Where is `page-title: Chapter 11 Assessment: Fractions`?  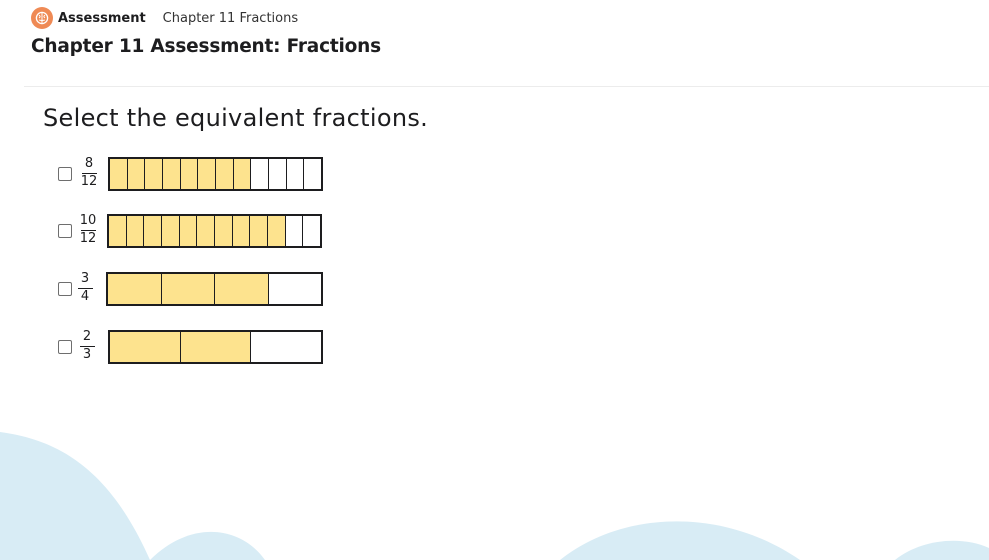
page-title: Chapter 11 Assessment: Fractions is located at coordinates (206, 46).